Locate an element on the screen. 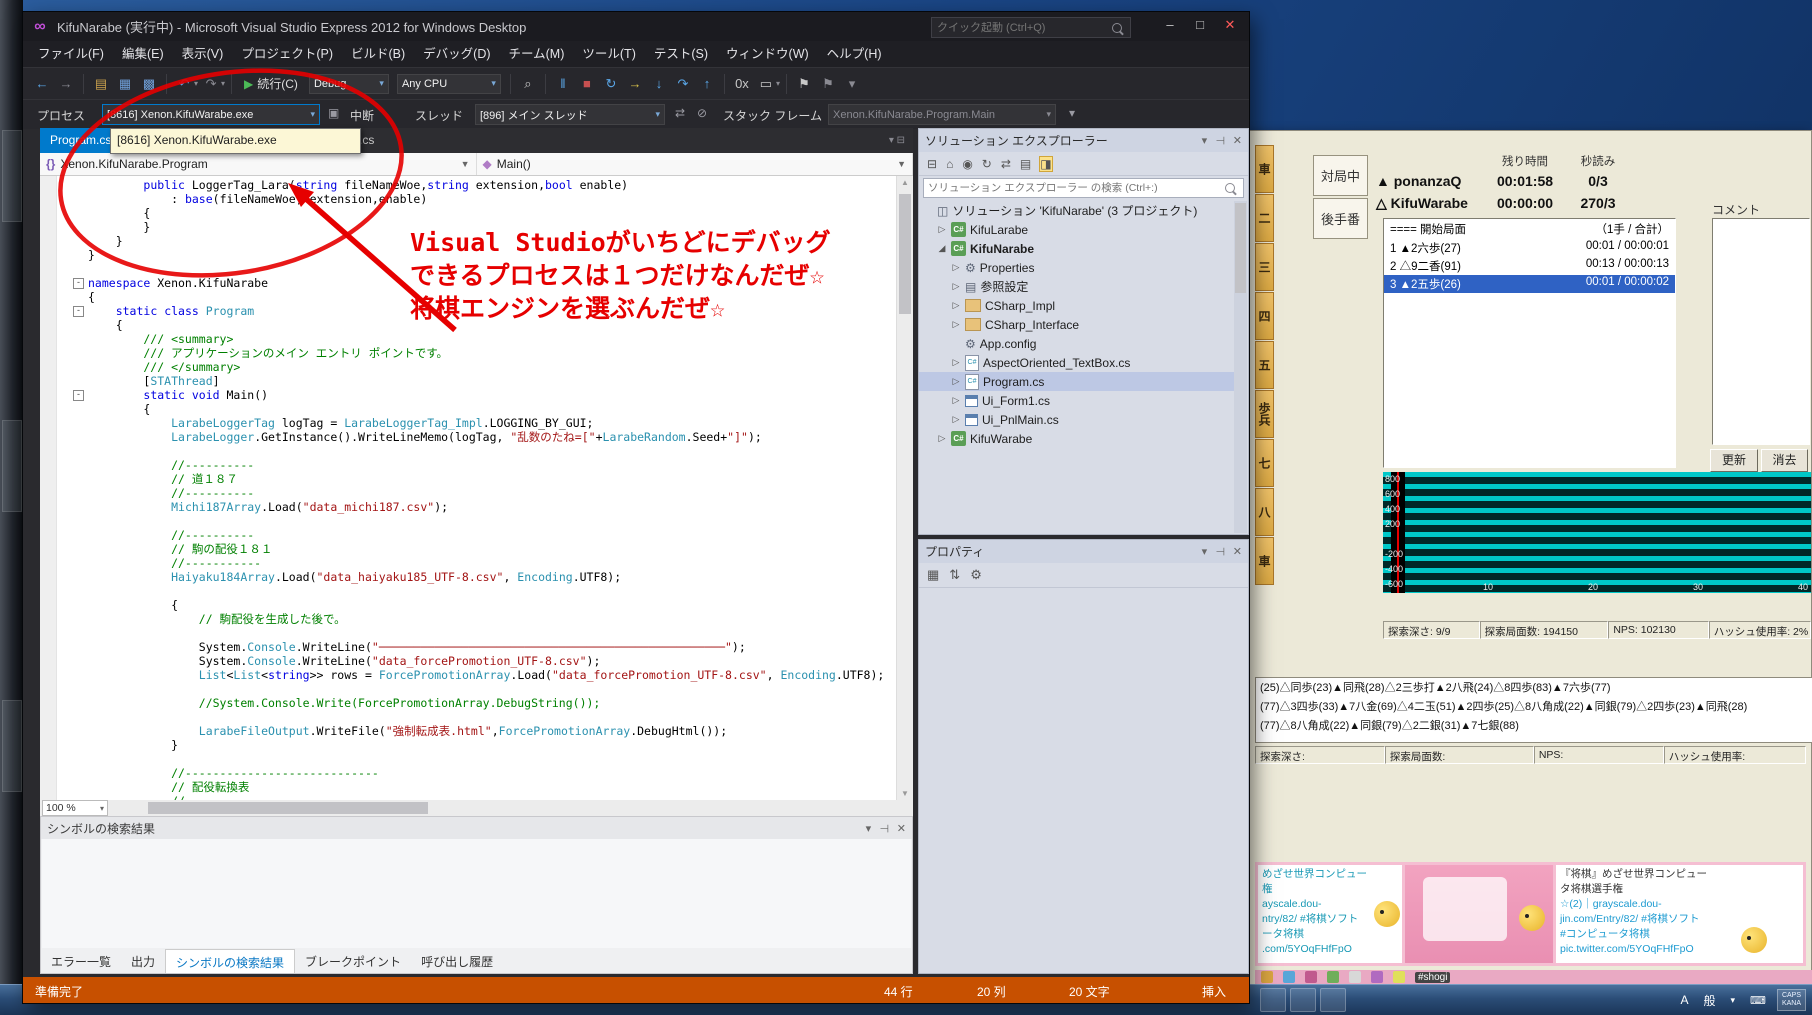 The height and width of the screenshot is (1015, 1812). tree-item: ▷ C# Program.cs is located at coordinates (1076, 381).